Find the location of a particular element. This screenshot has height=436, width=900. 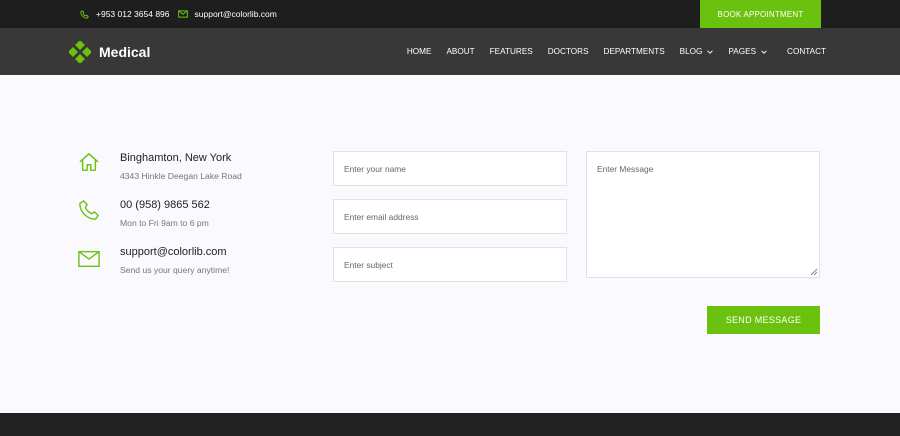

nav-home: HOME is located at coordinates (419, 51).